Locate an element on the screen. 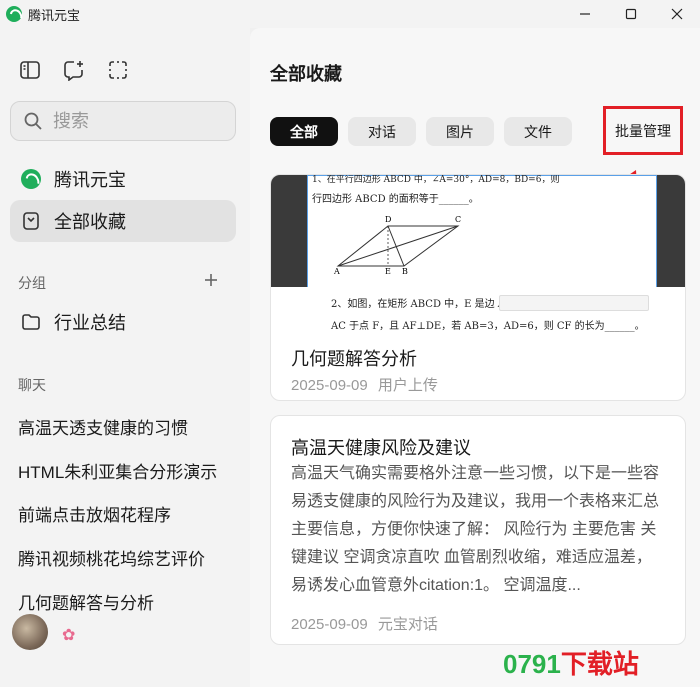  close-button is located at coordinates (677, 14).